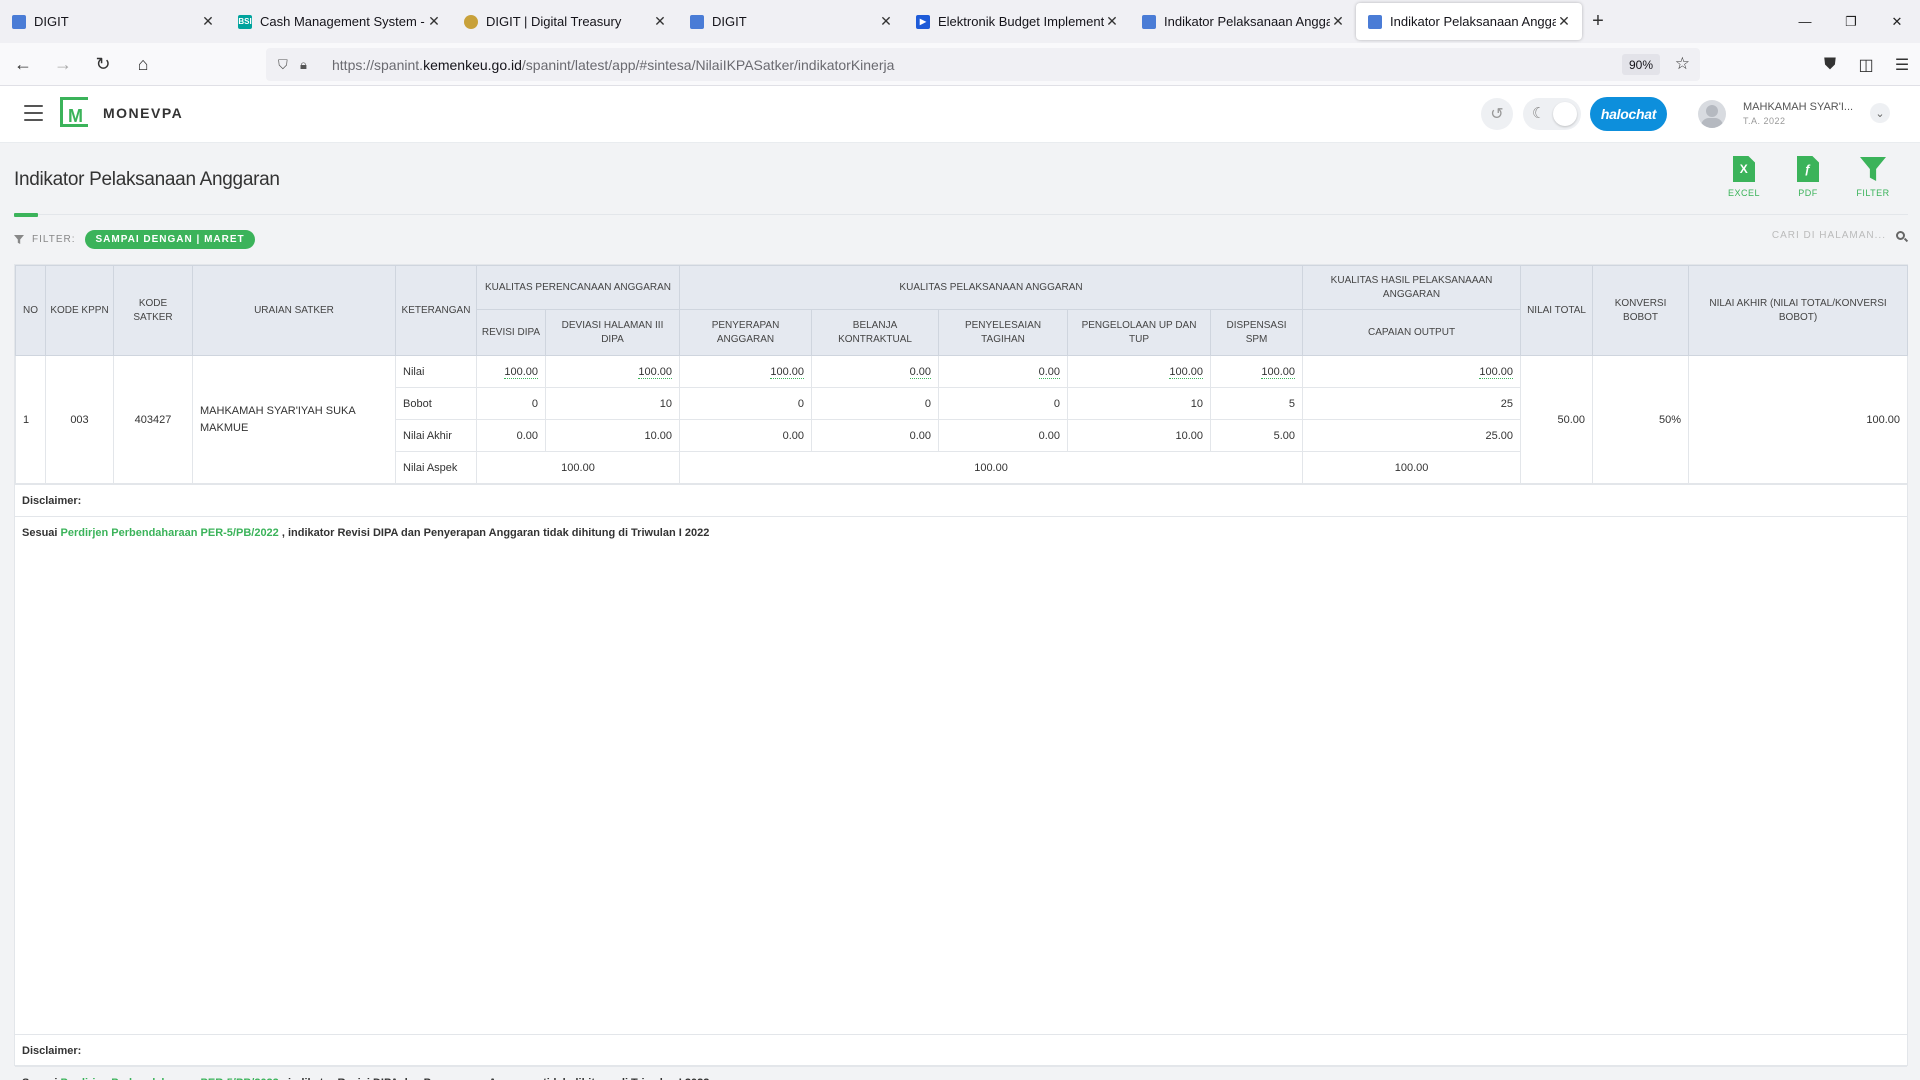 This screenshot has width=1920, height=1080. Describe the element at coordinates (1412, 287) in the screenshot. I see `header-group-hasil: KUALITAS HASIL PELAKSANAAAN ANGGARAN` at that location.